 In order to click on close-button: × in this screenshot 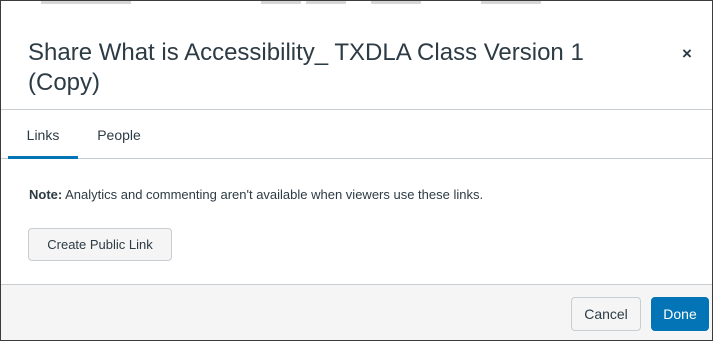, I will do `click(687, 54)`.